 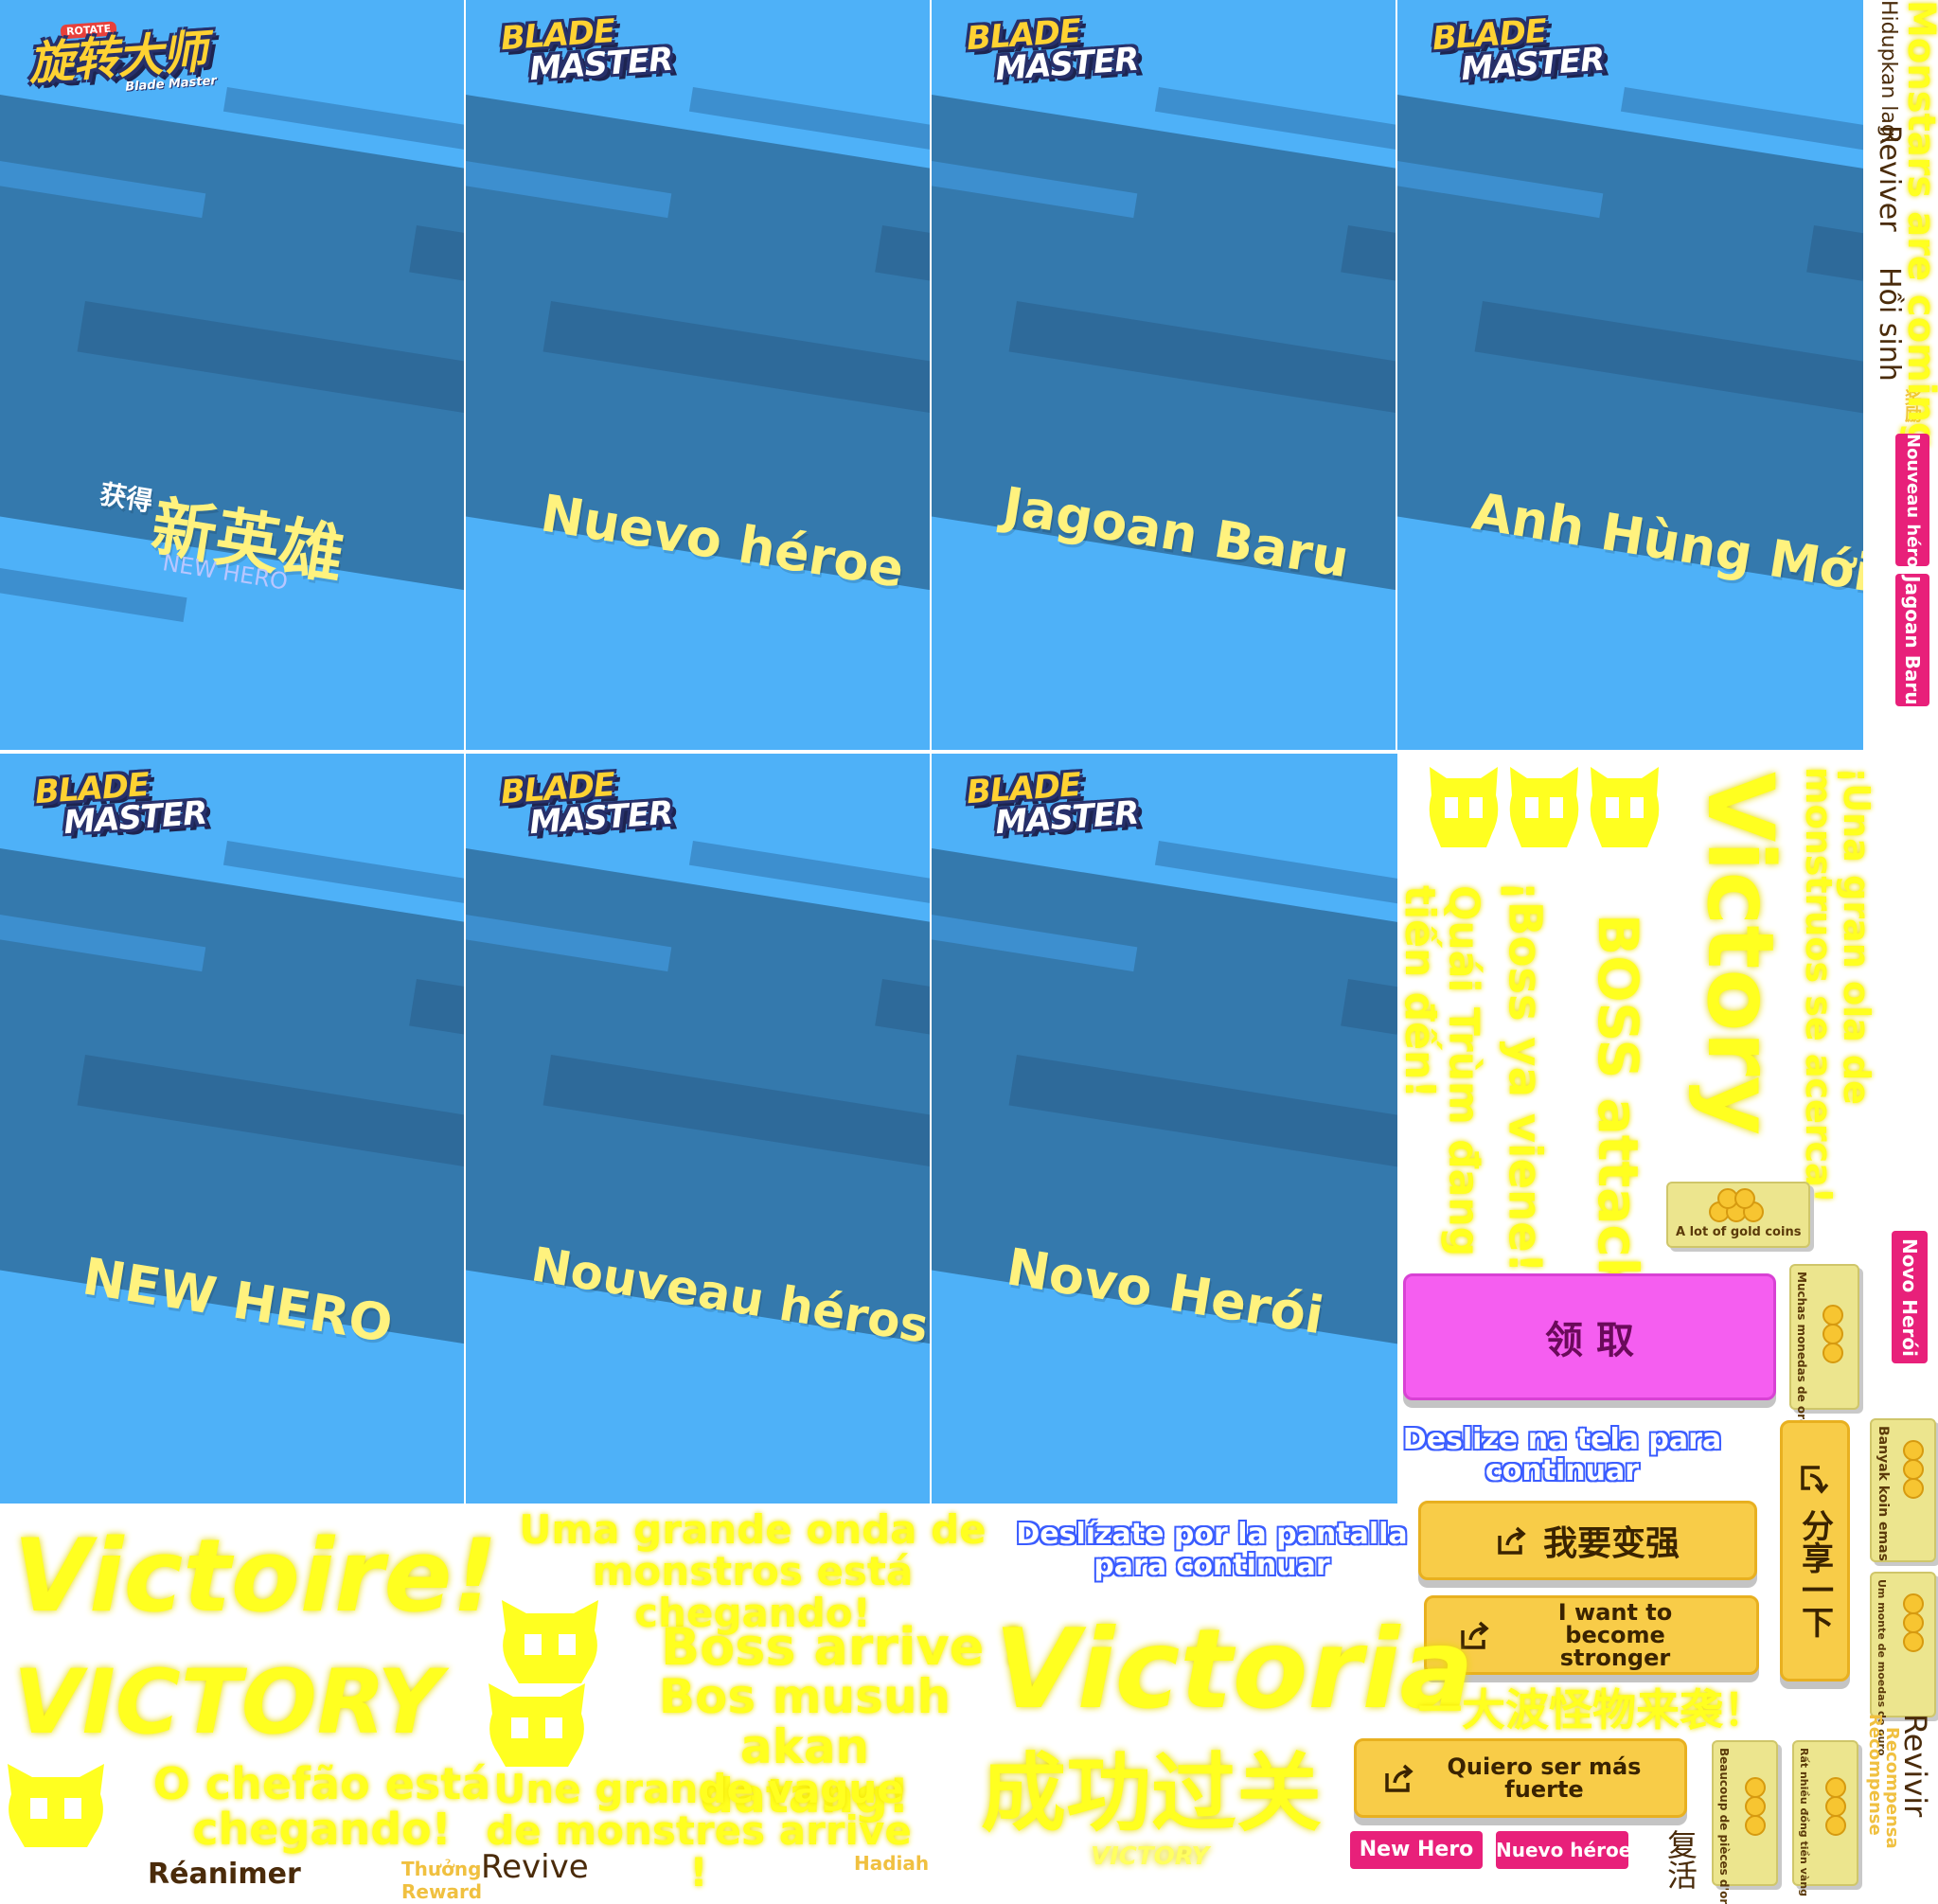 I want to click on claim-button-label: 领 取, so click(x=1590, y=1340).